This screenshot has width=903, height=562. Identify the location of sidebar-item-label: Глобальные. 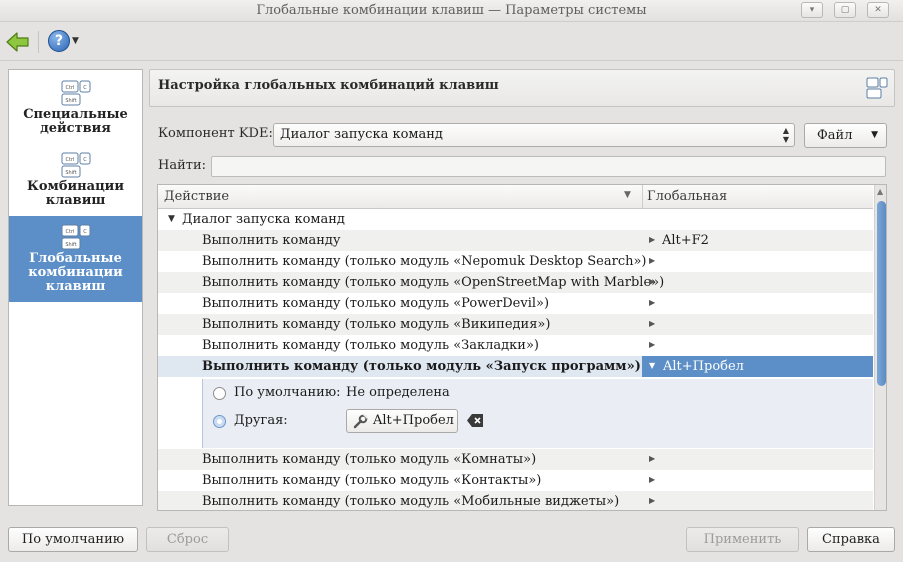
(75, 258).